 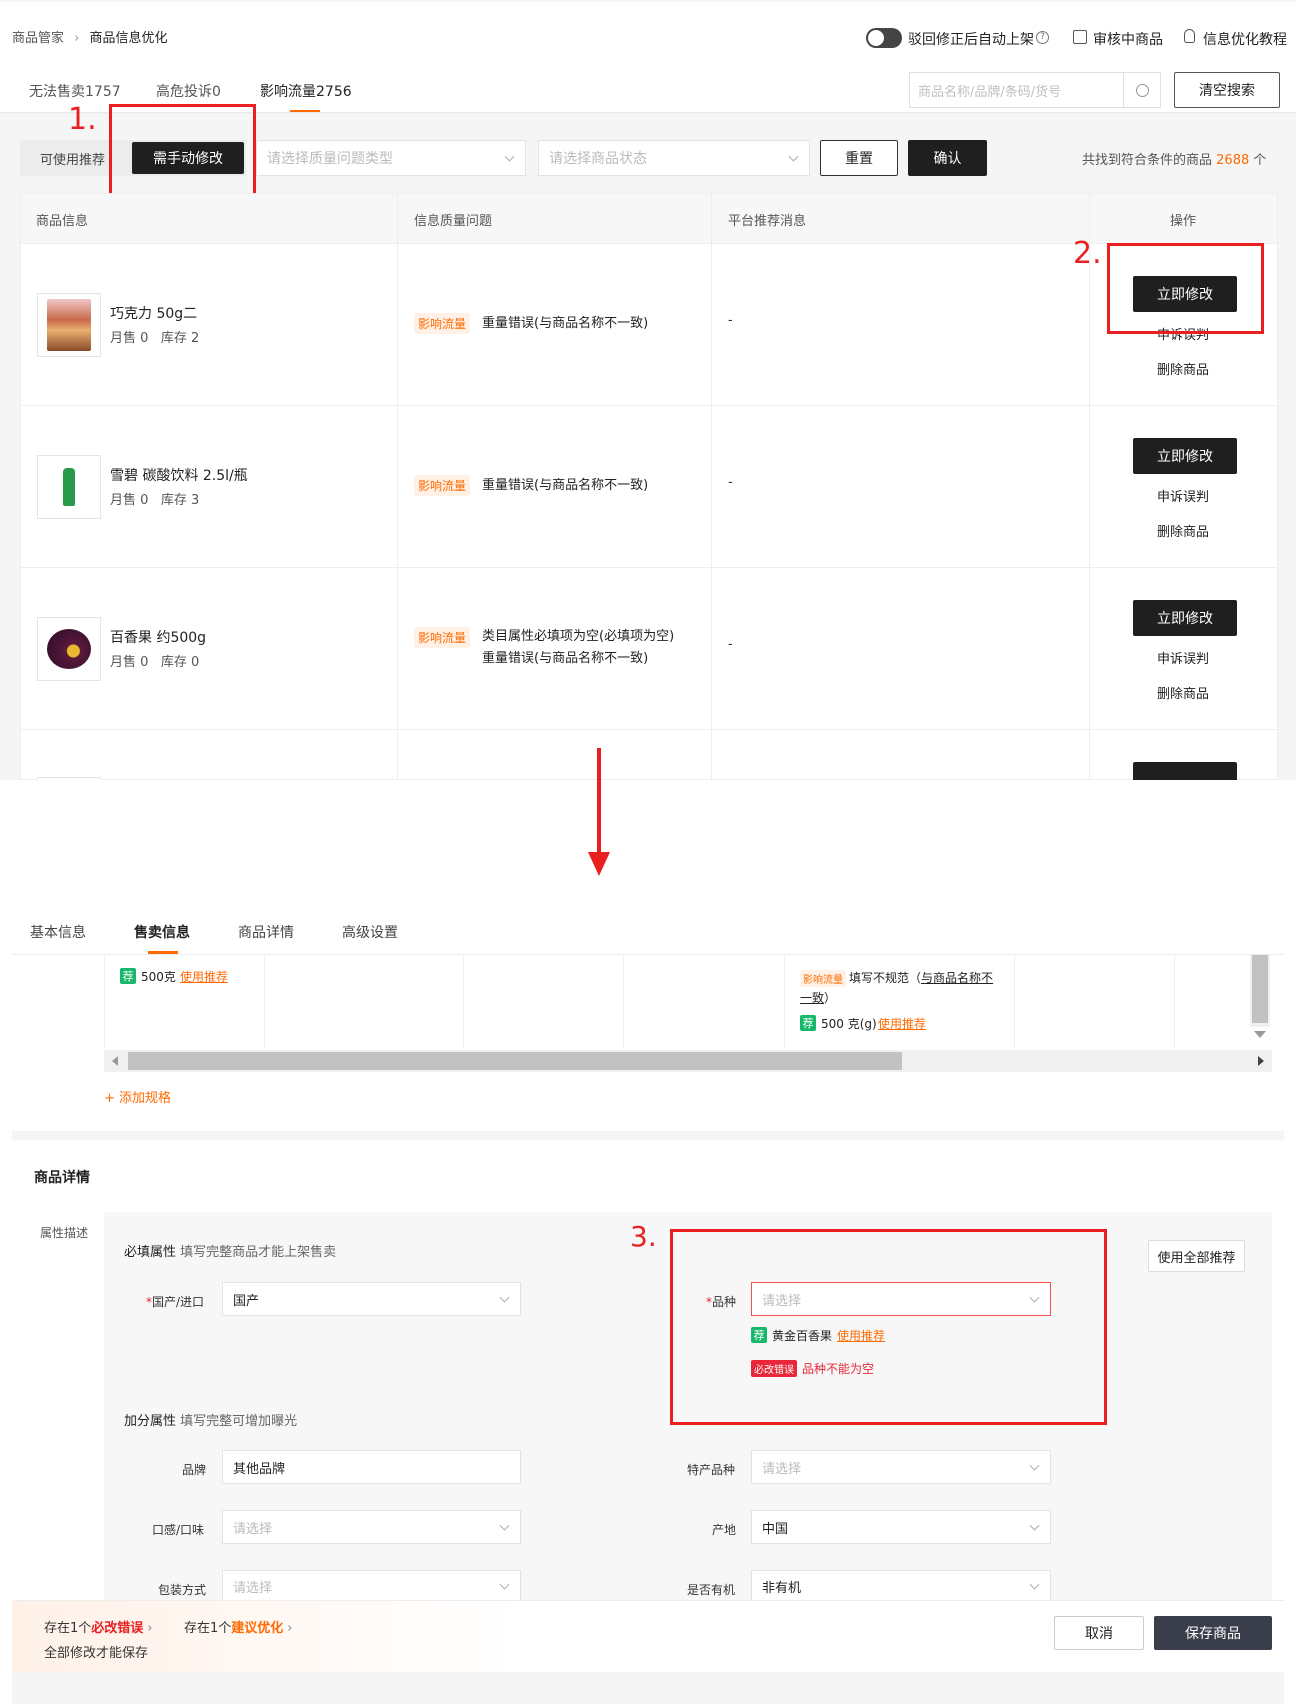 I want to click on suggestion-summary: 存在1个建议优化 ›, so click(x=238, y=1626).